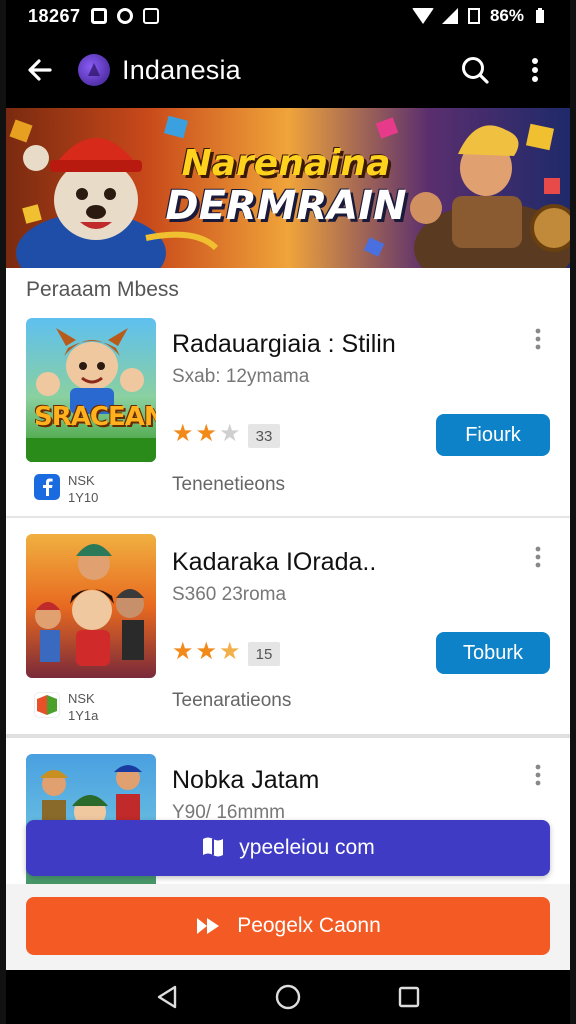 This screenshot has width=576, height=1024. I want to click on rating-count-badge: 15, so click(264, 654).